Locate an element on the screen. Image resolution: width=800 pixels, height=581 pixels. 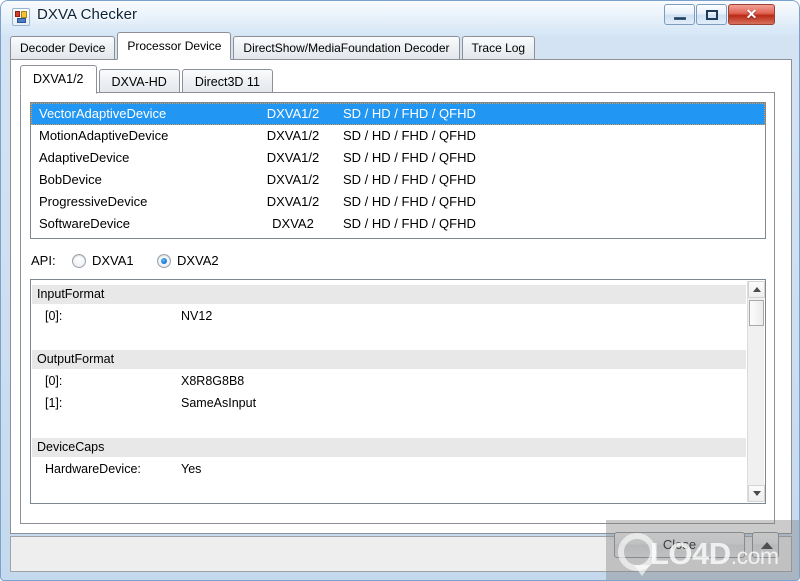
api-label: API: is located at coordinates (43, 260).